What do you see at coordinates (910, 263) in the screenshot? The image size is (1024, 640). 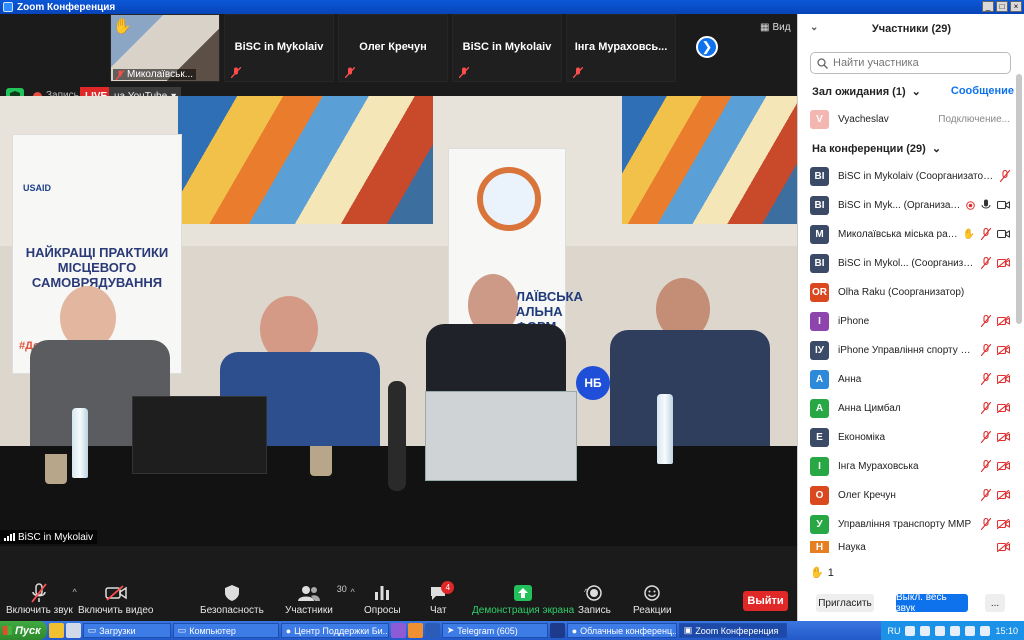 I see `participant-row: BI BiSC in Mykol... (Соорганизатор)` at bounding box center [910, 263].